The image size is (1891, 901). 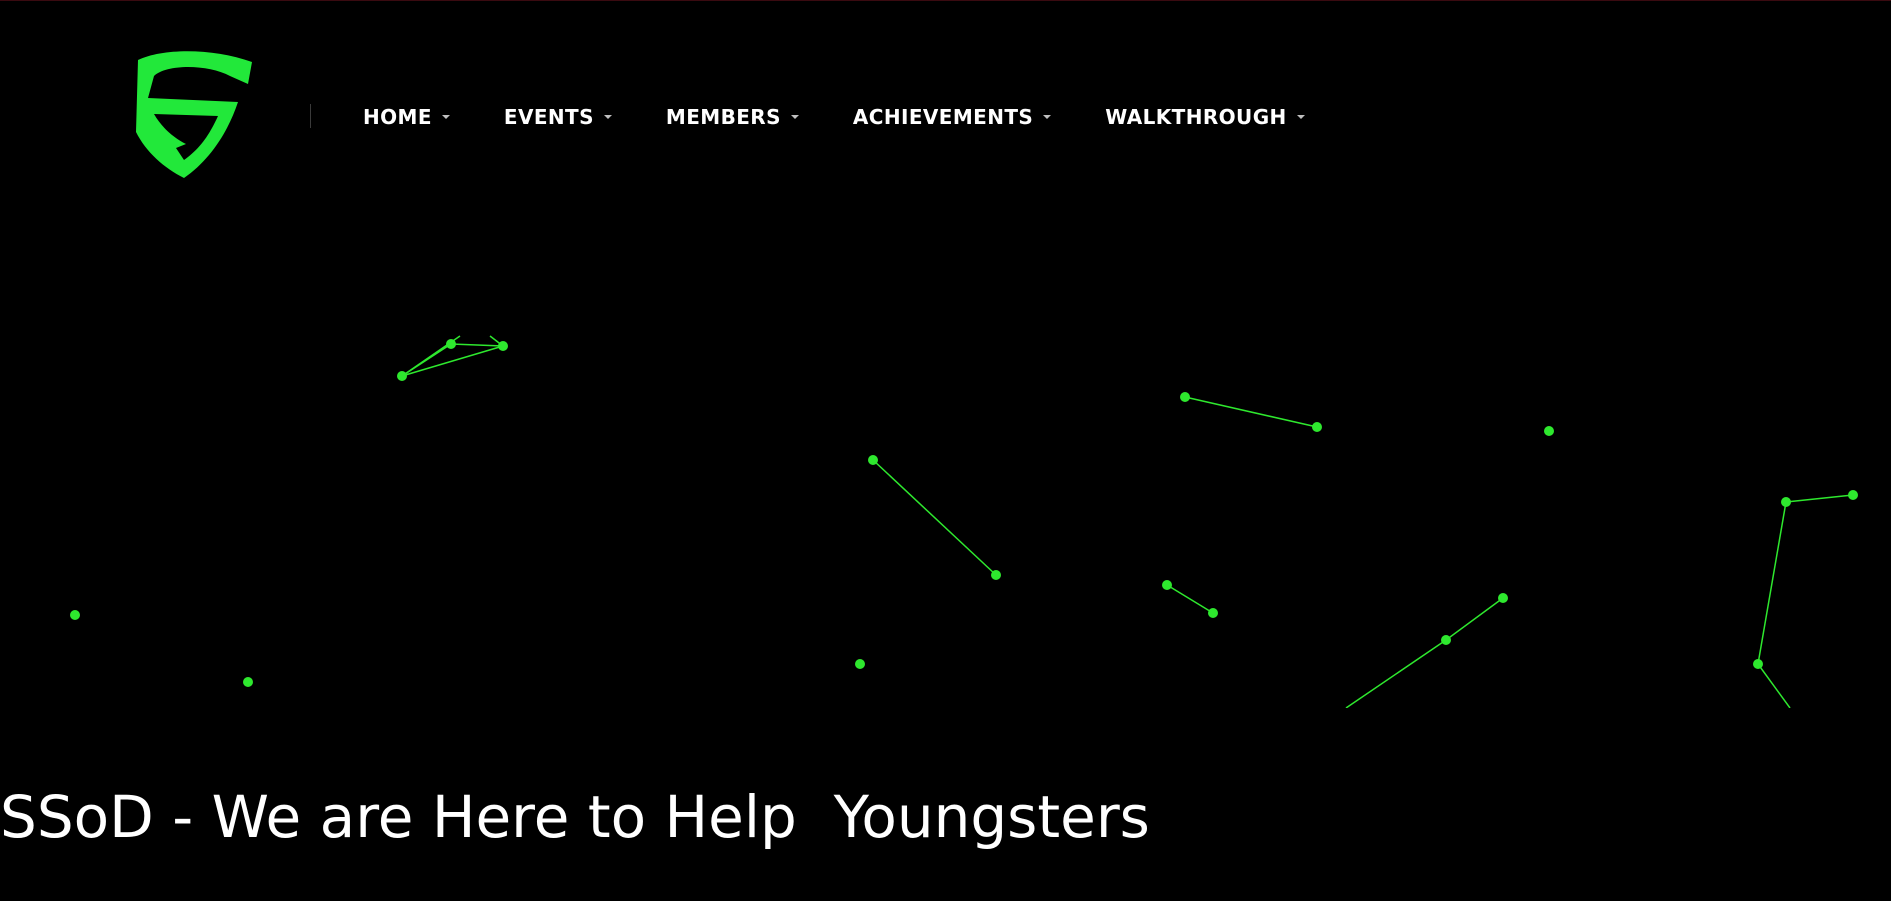 I want to click on nav-item-walkthrough: WALKTHROUGH, so click(x=1205, y=117).